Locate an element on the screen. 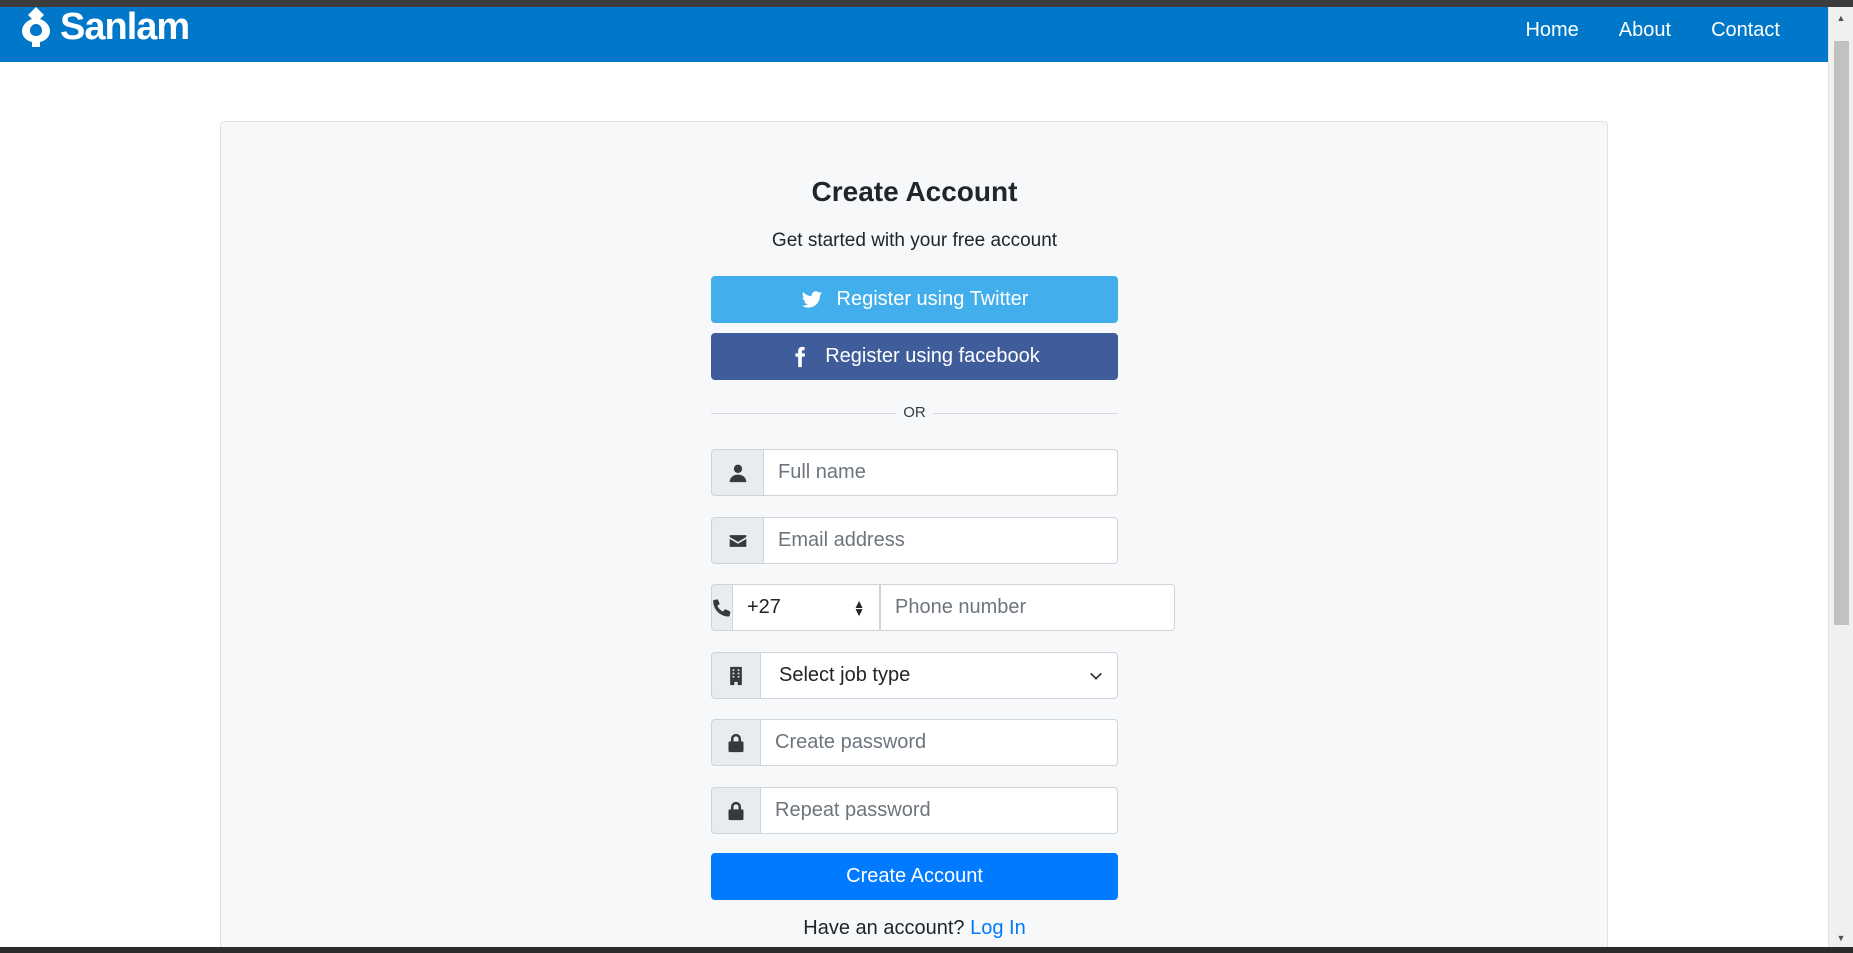 This screenshot has width=1853, height=953. job-type-group: Select job type is located at coordinates (914, 675).